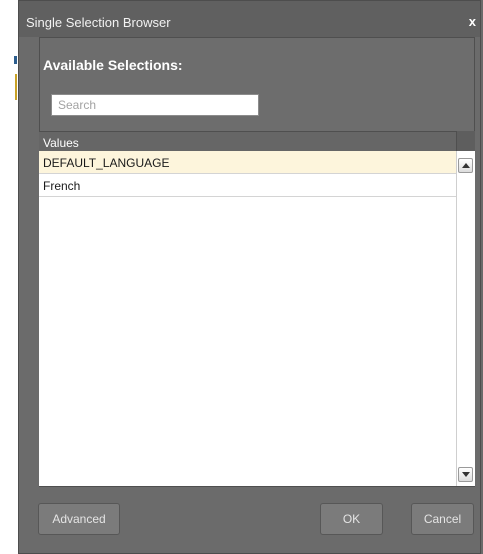 Image resolution: width=483 pixels, height=554 pixels. Describe the element at coordinates (465, 141) in the screenshot. I see `header-scroll-cap` at that location.